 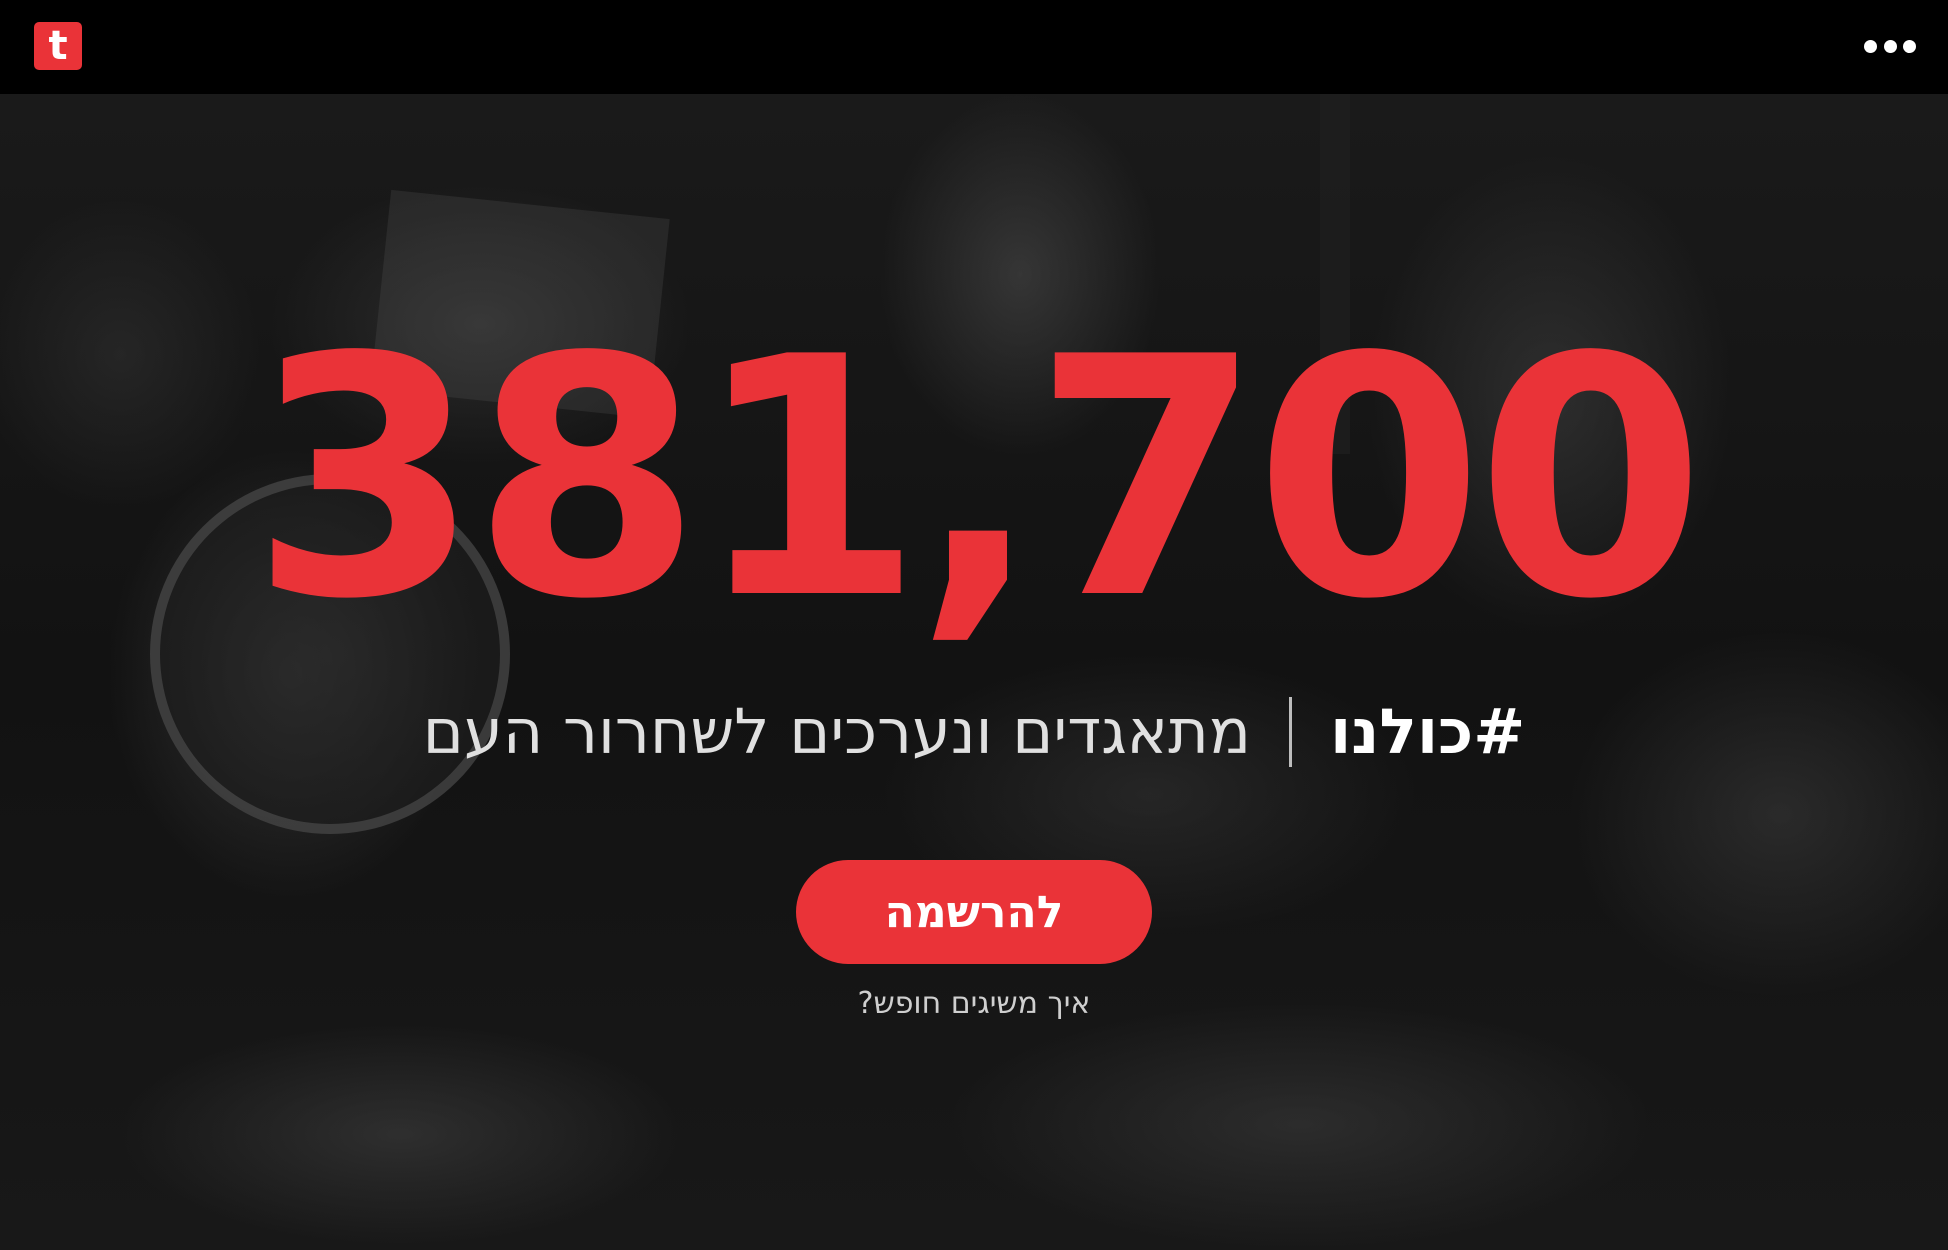 I want to click on top-bar: t, so click(x=974, y=47).